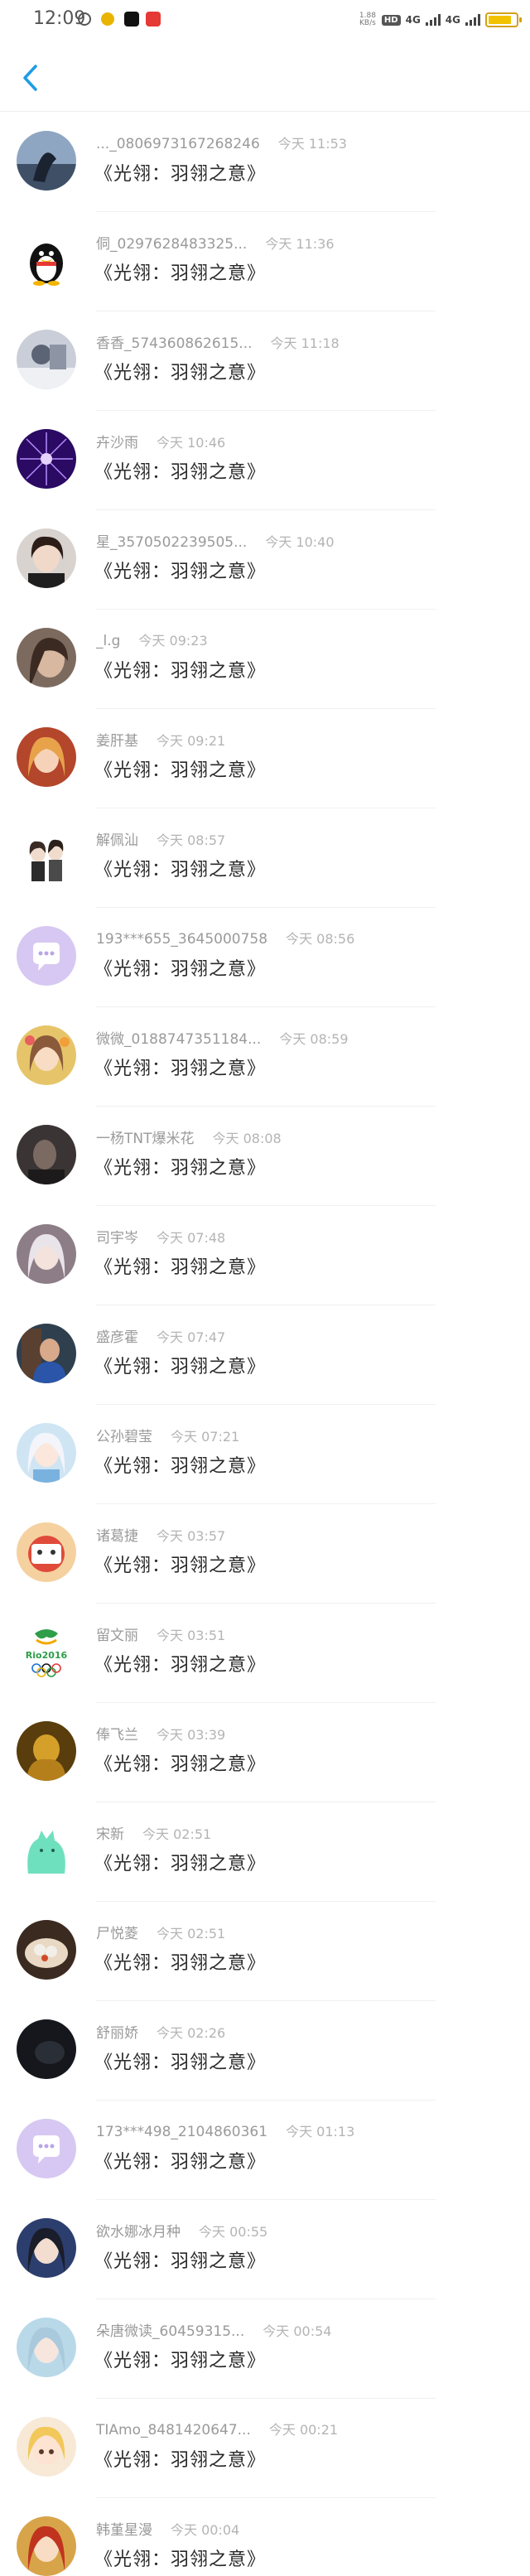  Describe the element at coordinates (124, 2530) in the screenshot. I see `sender-name: 韩堇星漫` at that location.